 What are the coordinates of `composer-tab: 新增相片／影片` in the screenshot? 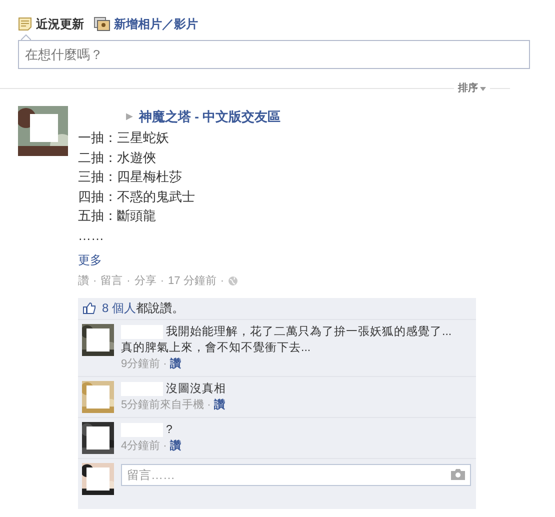 It's located at (146, 24).